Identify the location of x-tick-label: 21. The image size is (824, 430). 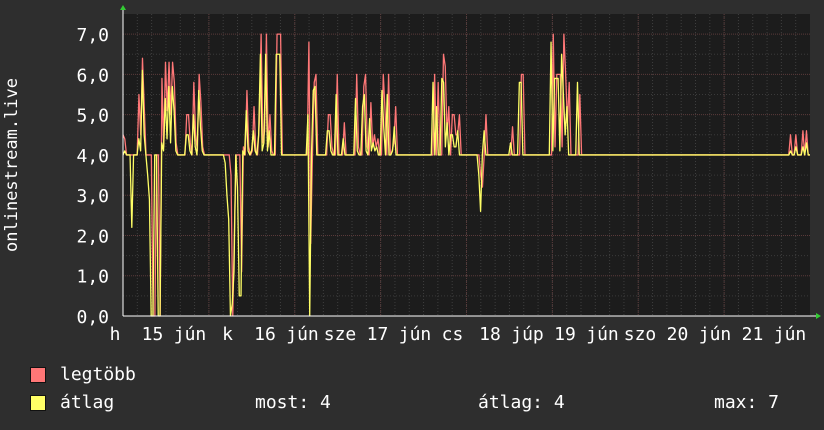
(753, 334).